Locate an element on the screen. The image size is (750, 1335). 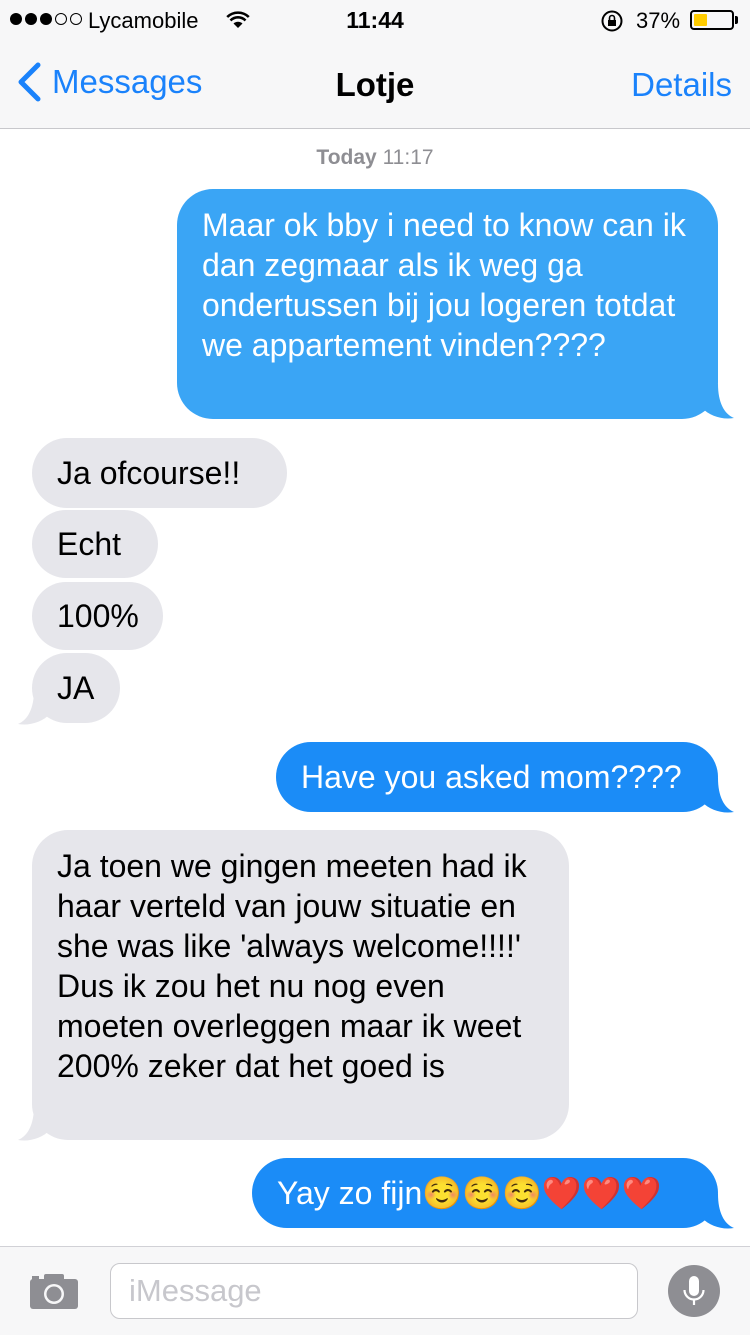
message-input-bar is located at coordinates (375, 1290).